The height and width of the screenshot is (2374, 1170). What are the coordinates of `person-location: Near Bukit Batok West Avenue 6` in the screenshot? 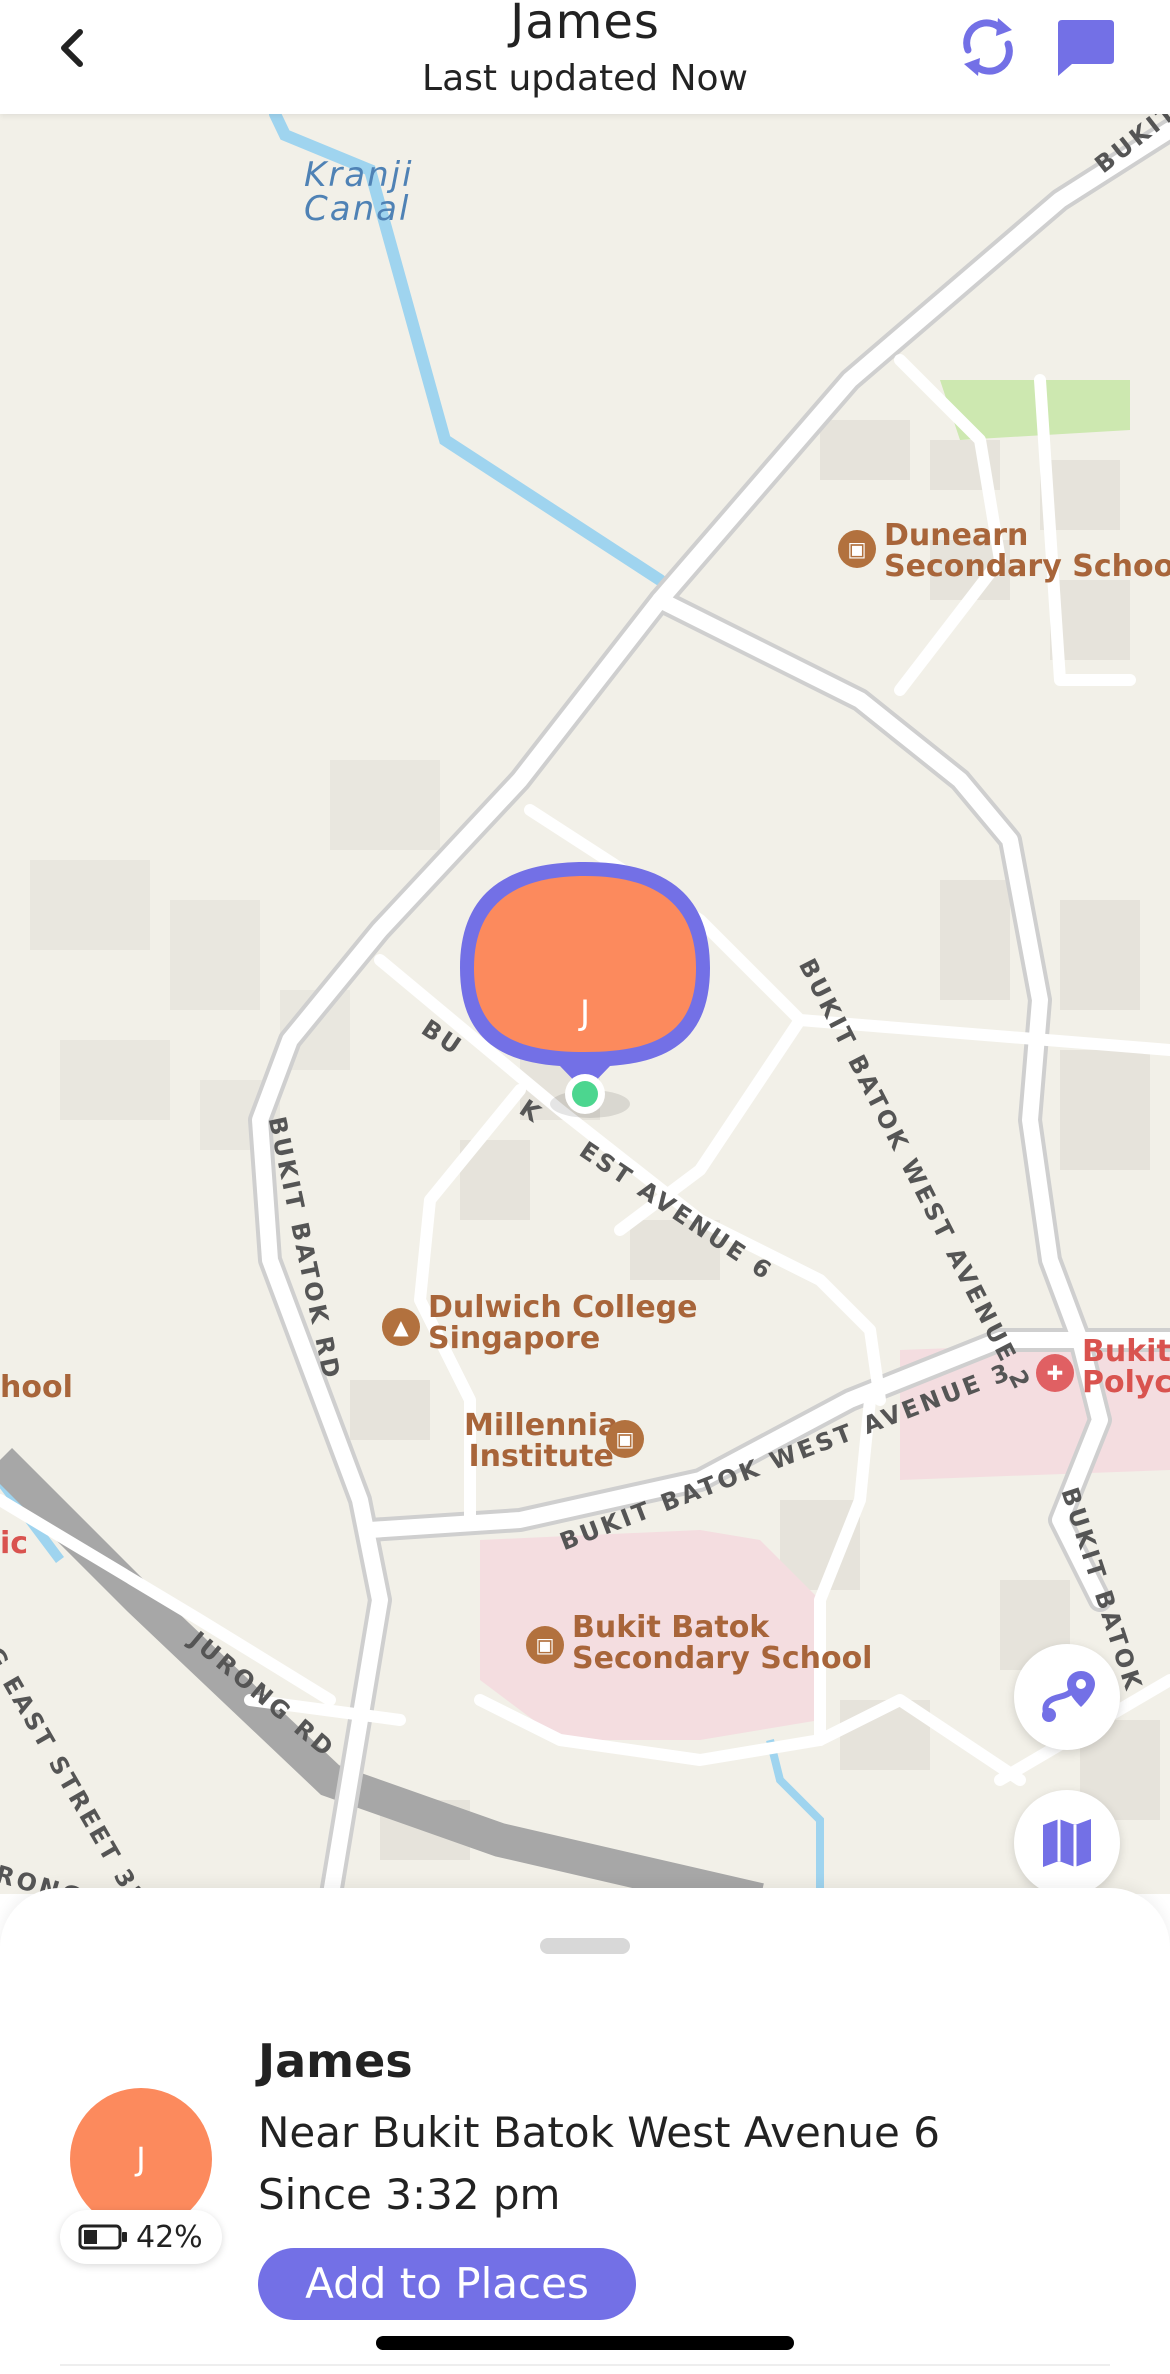 It's located at (599, 2132).